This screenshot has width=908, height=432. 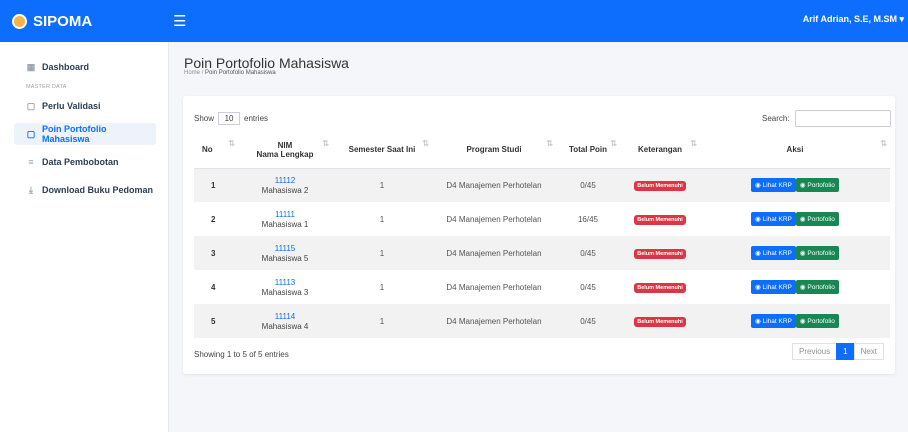 I want to click on nama-text: Mahasiswa 4, so click(x=285, y=326).